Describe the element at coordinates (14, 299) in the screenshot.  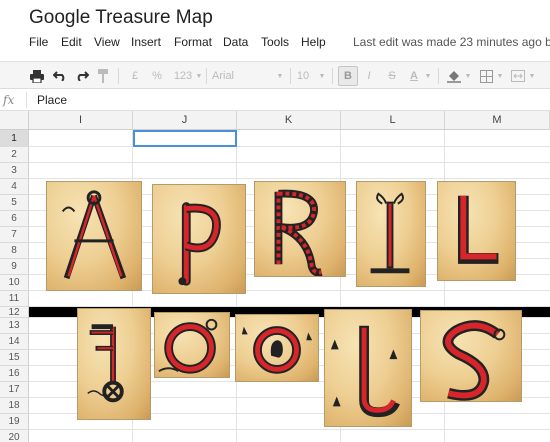
I see `row-header-11: 11` at that location.